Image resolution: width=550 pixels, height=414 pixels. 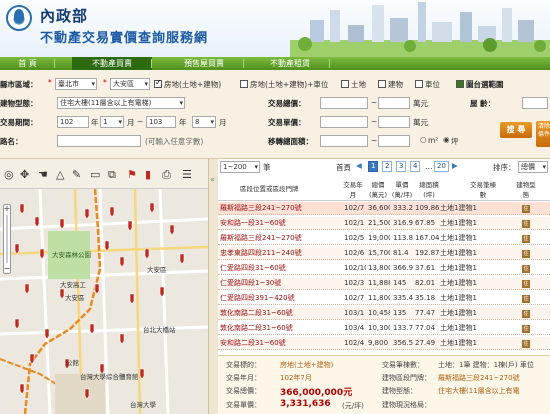 I want to click on area-icon: ▭, so click(x=95, y=174).